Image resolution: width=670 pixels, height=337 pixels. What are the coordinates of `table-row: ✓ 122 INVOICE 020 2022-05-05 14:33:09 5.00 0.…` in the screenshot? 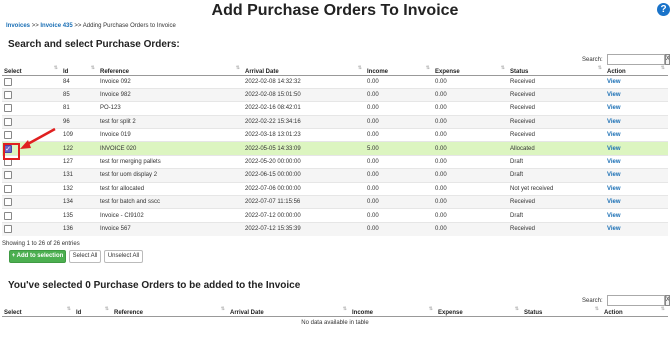 It's located at (335, 148).